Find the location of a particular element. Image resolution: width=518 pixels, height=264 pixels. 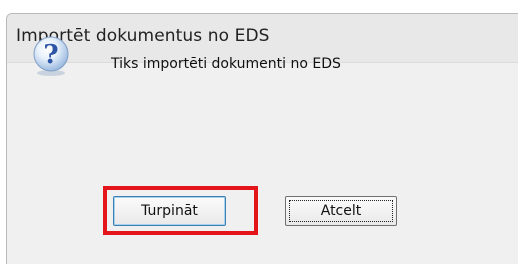

question-icon: ? is located at coordinates (51, 56).